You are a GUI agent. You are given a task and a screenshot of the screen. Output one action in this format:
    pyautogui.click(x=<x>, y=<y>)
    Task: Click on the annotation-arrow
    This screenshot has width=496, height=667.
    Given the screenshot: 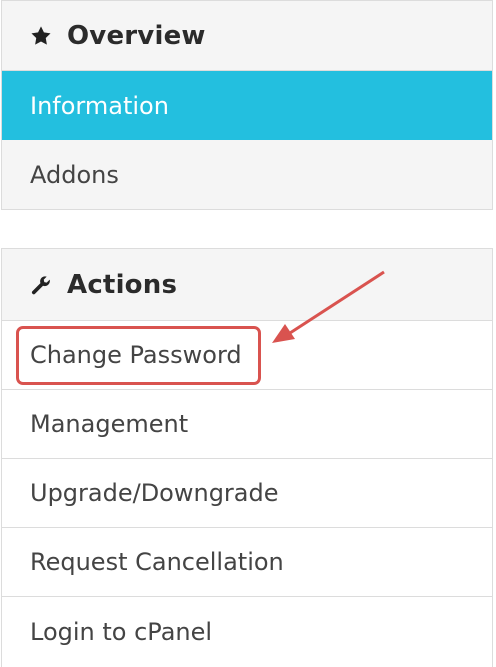 What is the action you would take?
    pyautogui.click(x=328, y=306)
    